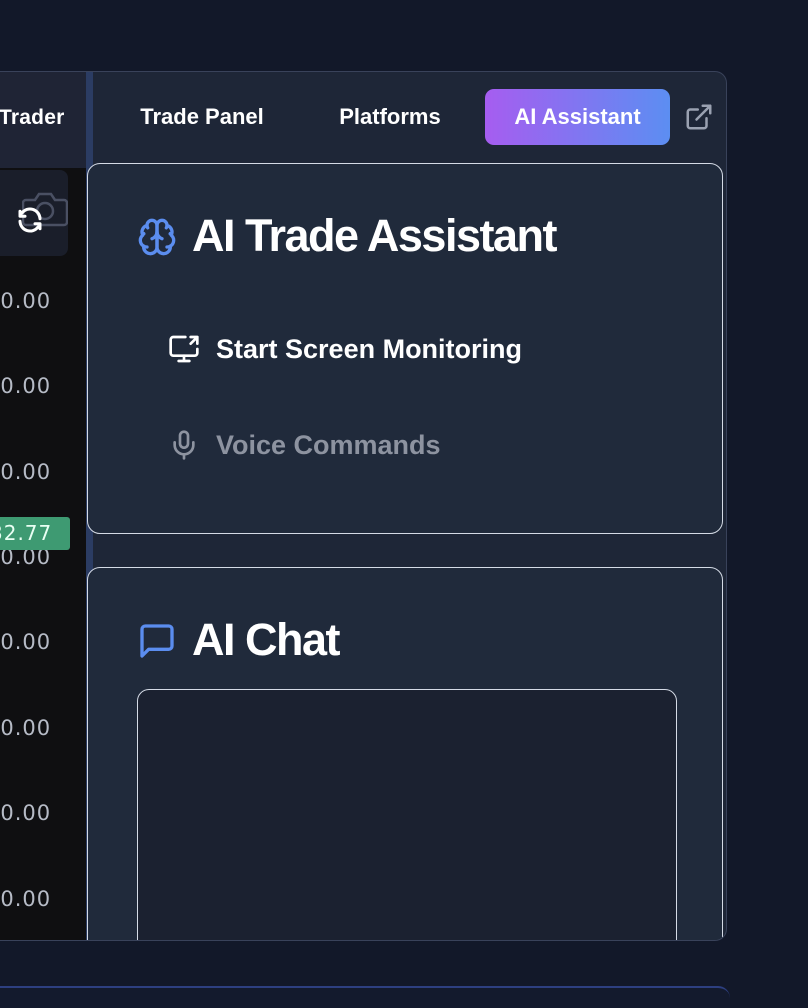 This screenshot has width=808, height=1008. I want to click on start-screen-monitoring-label: Start Screen Monitoring, so click(369, 349).